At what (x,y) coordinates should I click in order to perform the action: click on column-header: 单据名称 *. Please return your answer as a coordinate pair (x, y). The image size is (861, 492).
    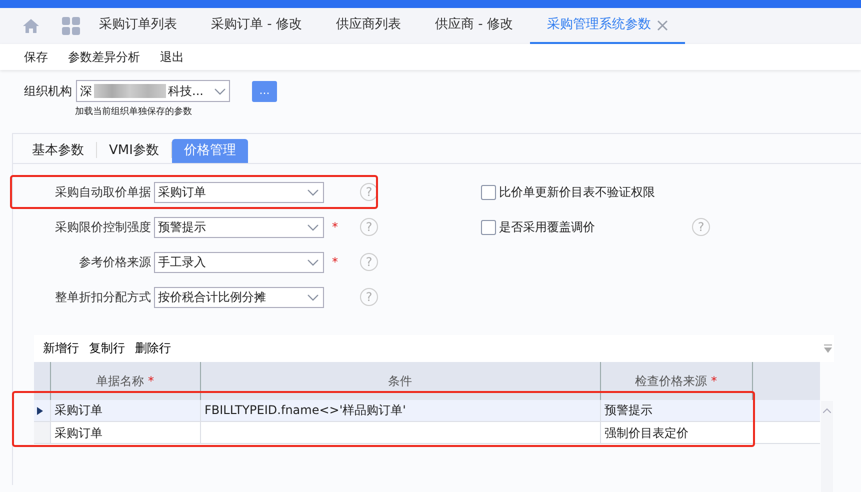
    Looking at the image, I should click on (125, 381).